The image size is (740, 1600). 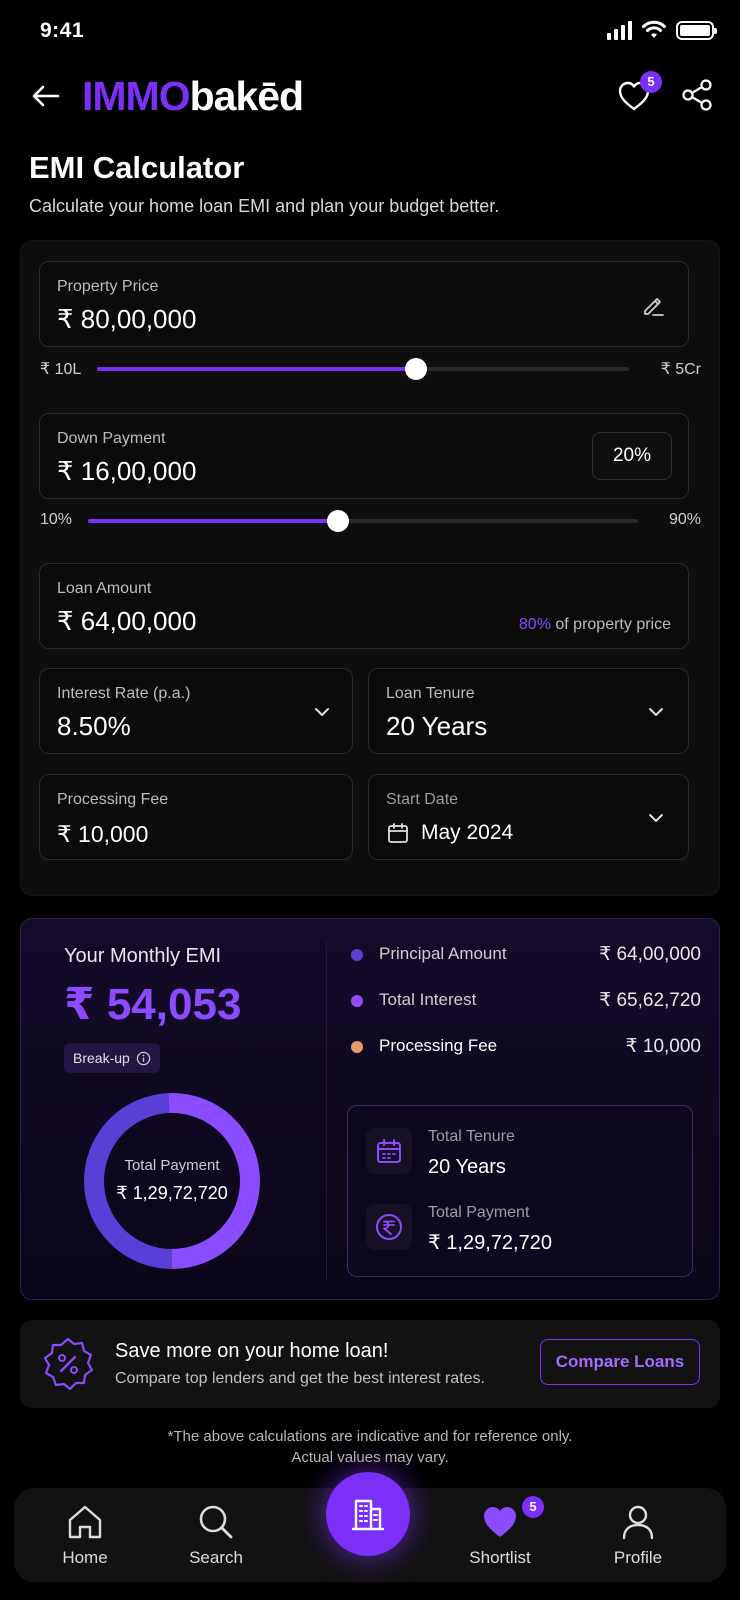 I want to click on search-icon, so click(x=216, y=1522).